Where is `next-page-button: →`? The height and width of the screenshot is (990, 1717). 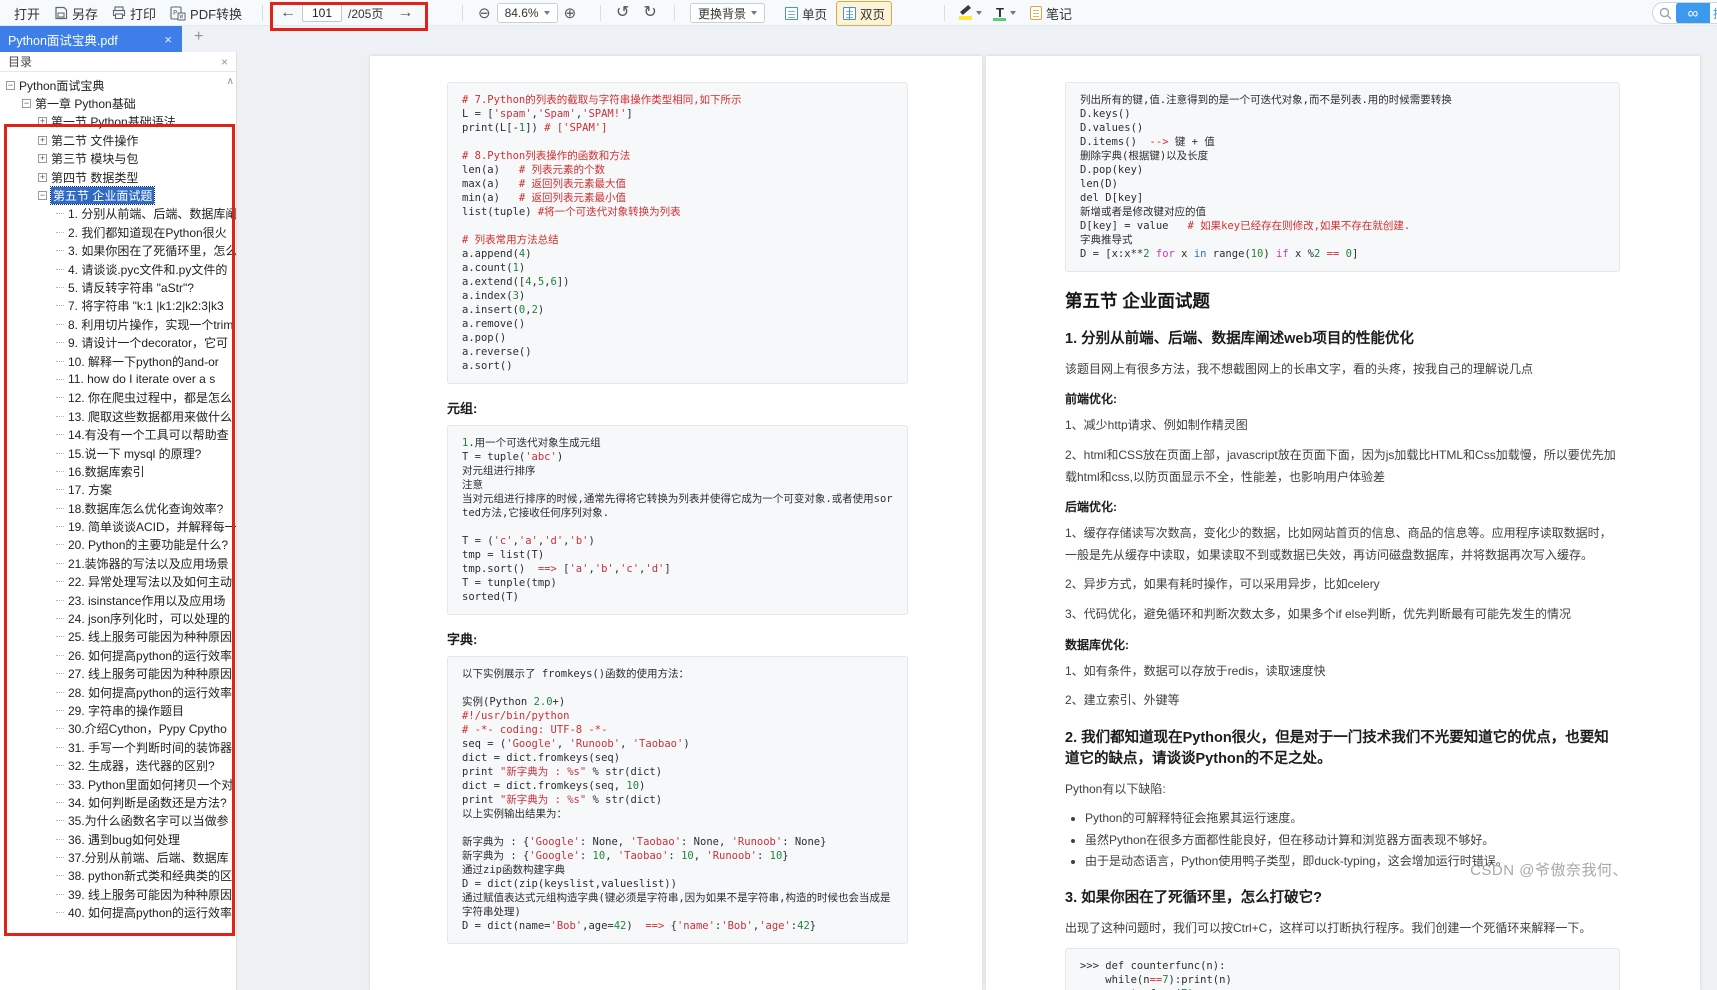 next-page-button: → is located at coordinates (405, 13).